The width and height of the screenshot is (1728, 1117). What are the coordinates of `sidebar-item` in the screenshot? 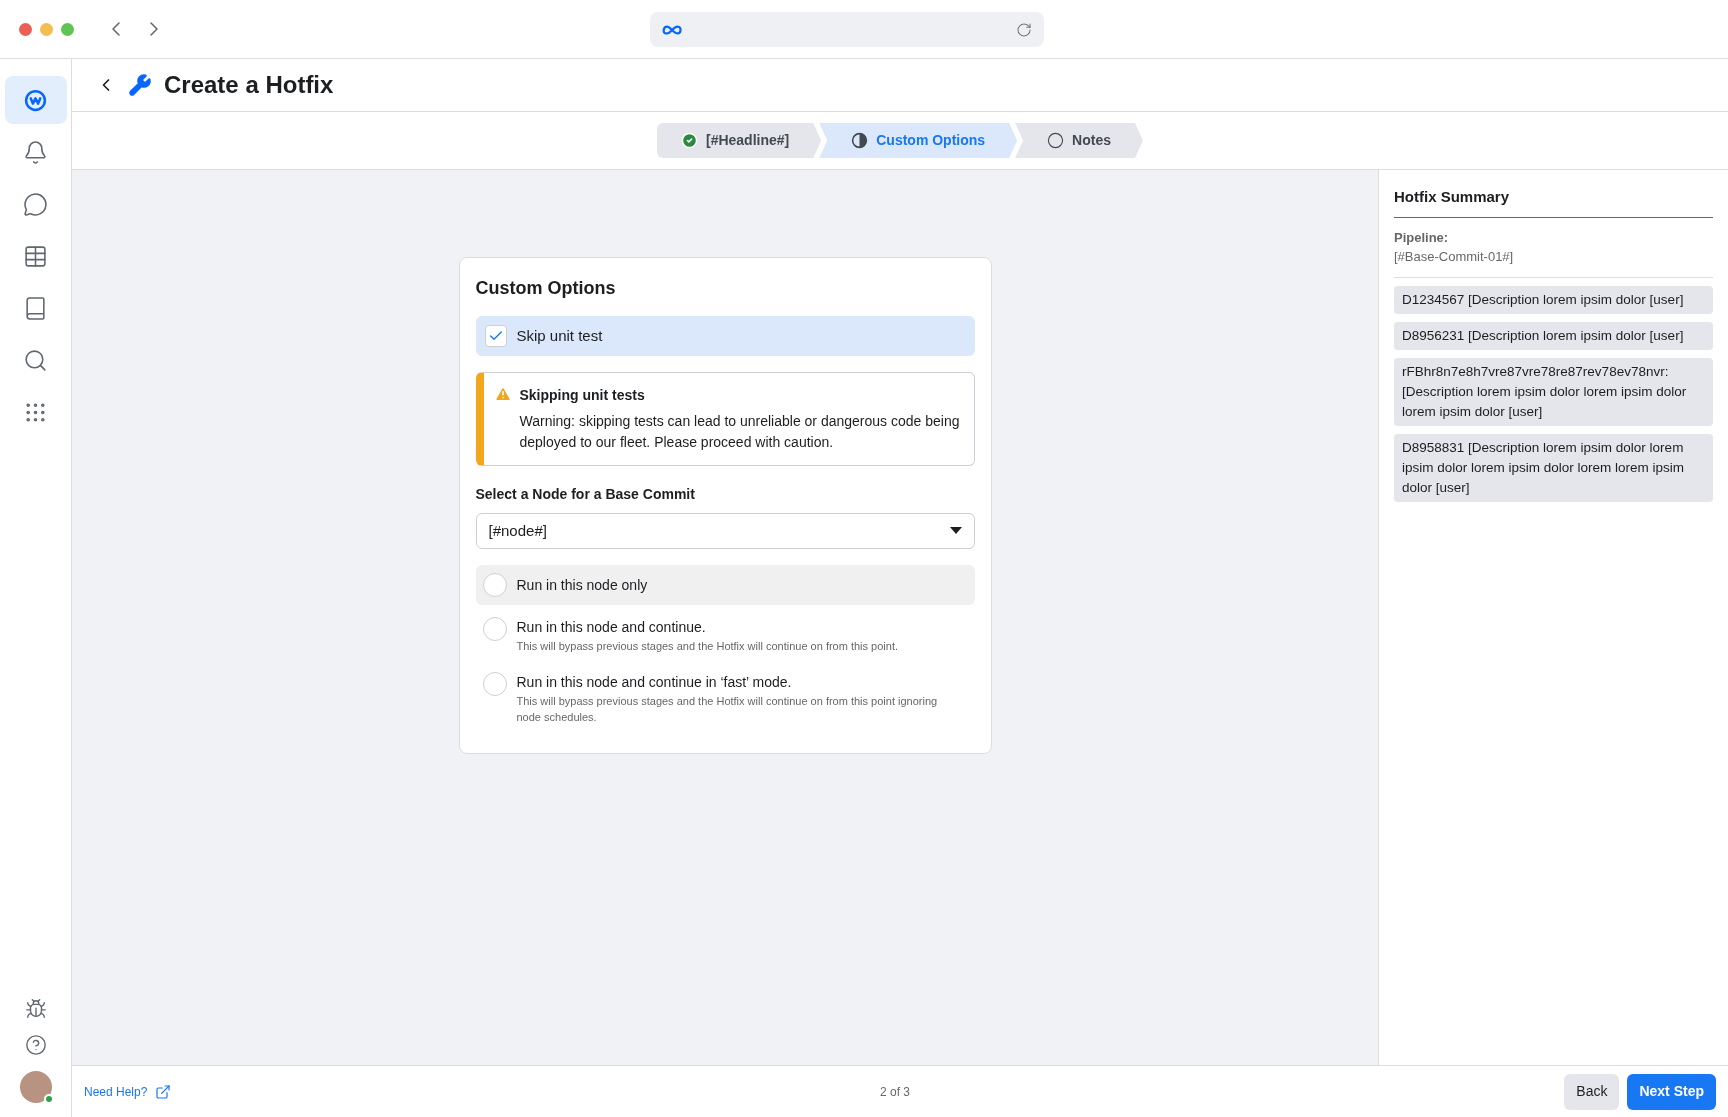 It's located at (35, 100).